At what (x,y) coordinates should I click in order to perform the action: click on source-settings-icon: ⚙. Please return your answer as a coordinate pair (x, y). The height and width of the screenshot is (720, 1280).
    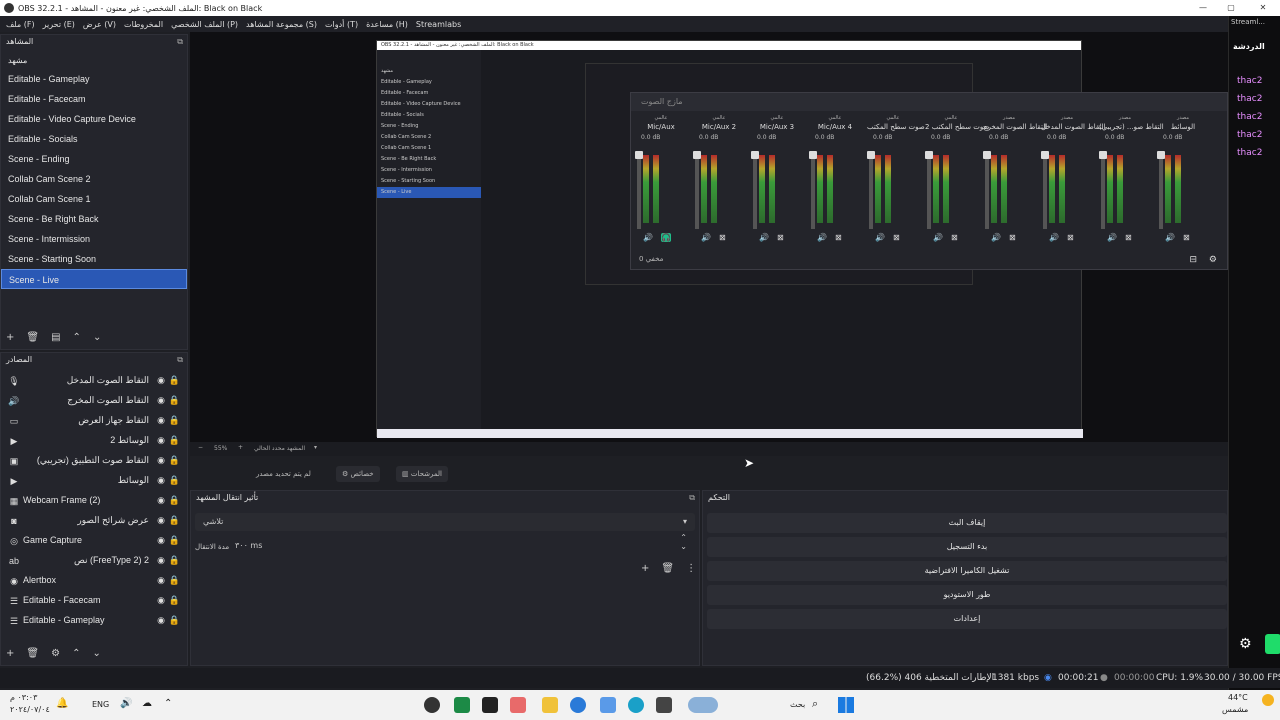
    Looking at the image, I should click on (55, 653).